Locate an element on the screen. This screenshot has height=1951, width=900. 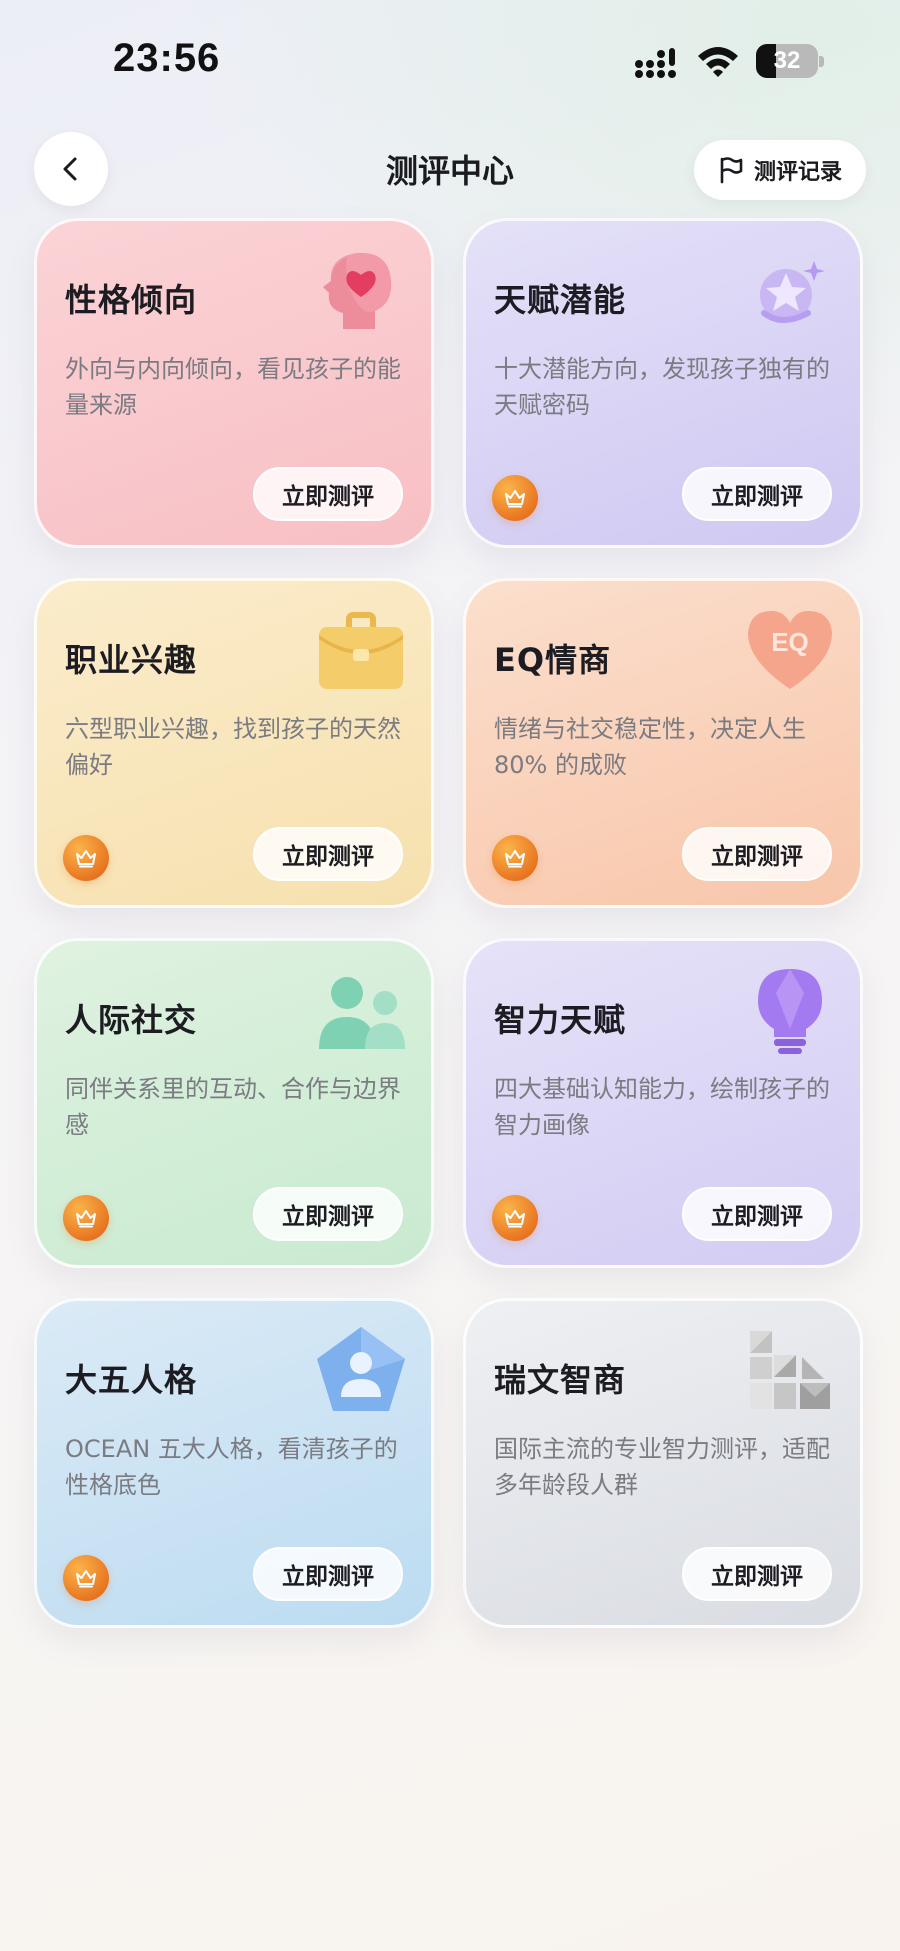
card-description: 国际主流的专业智力测评，适配多年龄段人群 is located at coordinates (662, 1467).